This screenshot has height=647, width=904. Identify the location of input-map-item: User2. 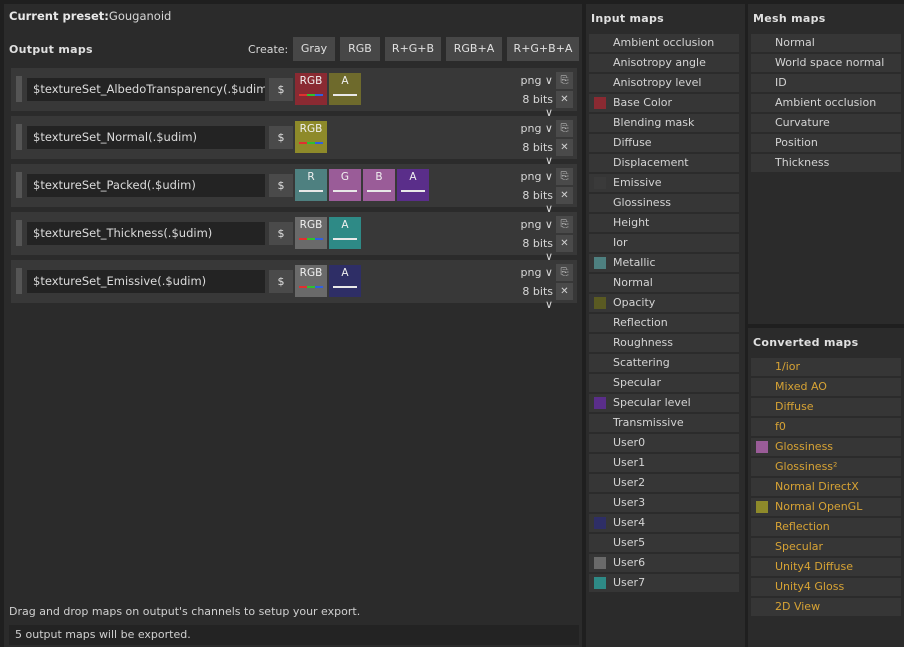
(664, 483).